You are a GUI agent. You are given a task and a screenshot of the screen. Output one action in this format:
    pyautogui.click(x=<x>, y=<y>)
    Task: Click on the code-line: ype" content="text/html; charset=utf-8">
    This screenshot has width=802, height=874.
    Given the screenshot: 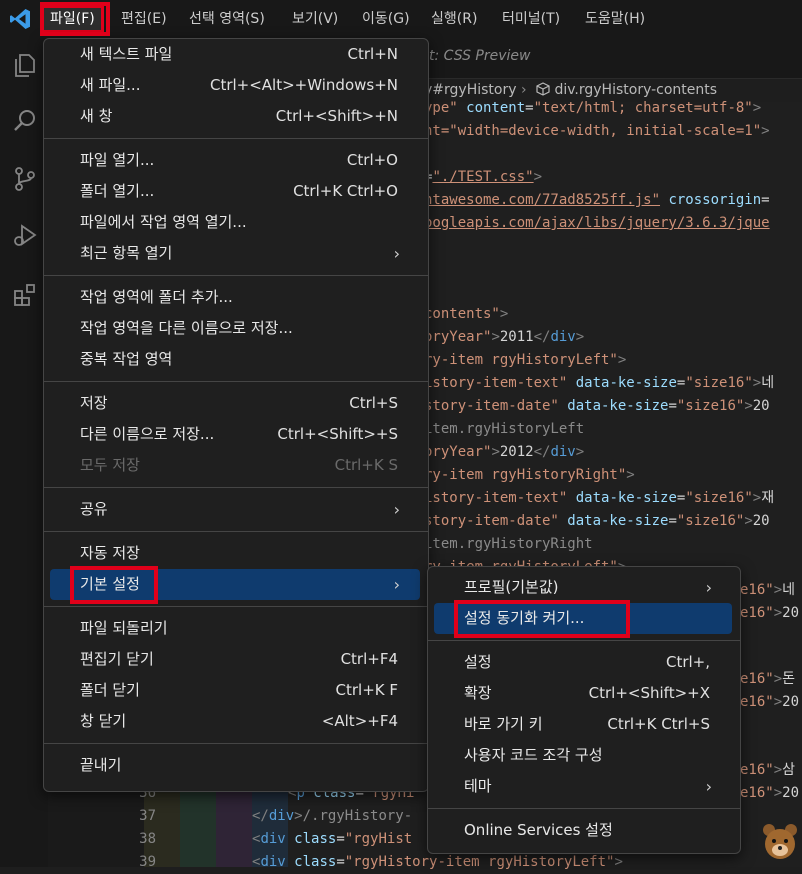 What is the action you would take?
    pyautogui.click(x=592, y=108)
    